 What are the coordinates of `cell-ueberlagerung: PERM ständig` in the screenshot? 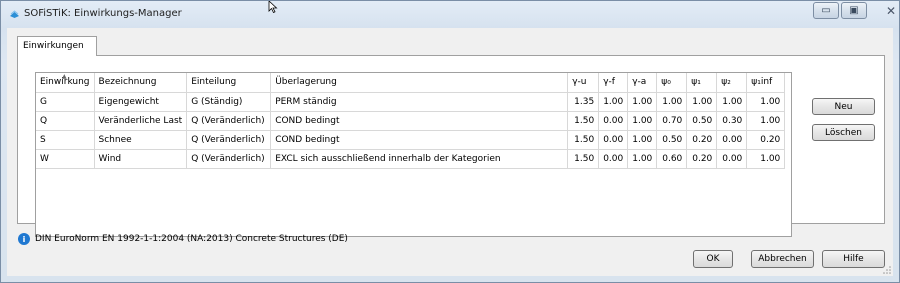 It's located at (419, 102).